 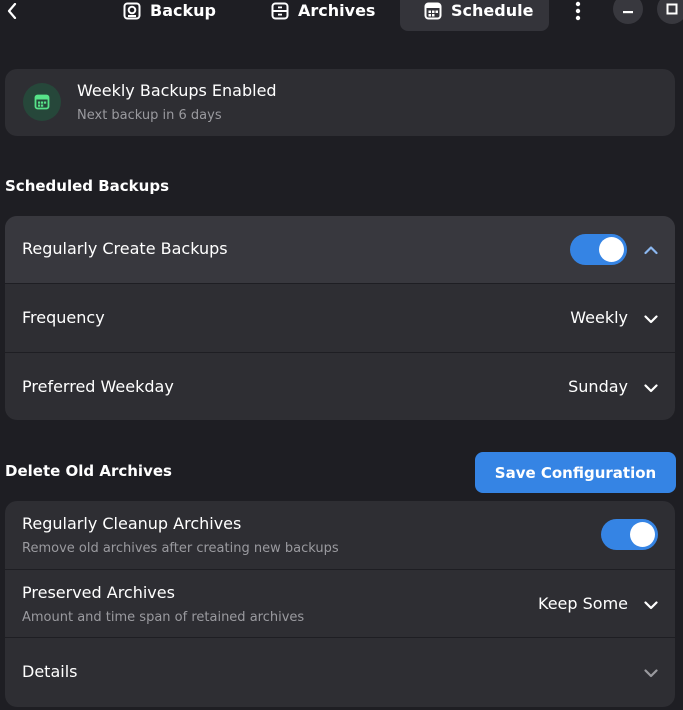 What do you see at coordinates (98, 592) in the screenshot?
I see `preserved-archives-label: Preserved Archives` at bounding box center [98, 592].